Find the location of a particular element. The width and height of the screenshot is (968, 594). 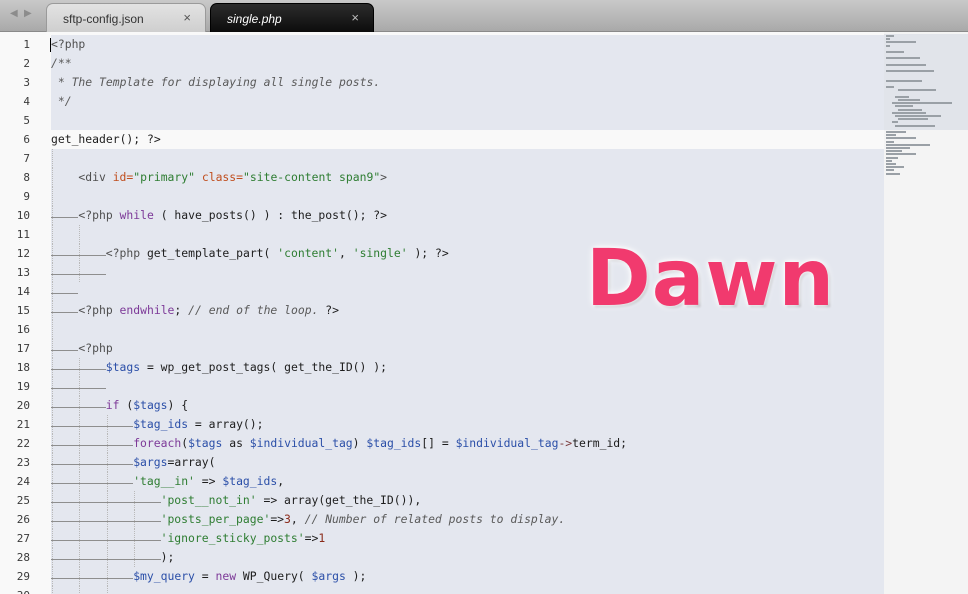

code-line: /** is located at coordinates (467, 63).